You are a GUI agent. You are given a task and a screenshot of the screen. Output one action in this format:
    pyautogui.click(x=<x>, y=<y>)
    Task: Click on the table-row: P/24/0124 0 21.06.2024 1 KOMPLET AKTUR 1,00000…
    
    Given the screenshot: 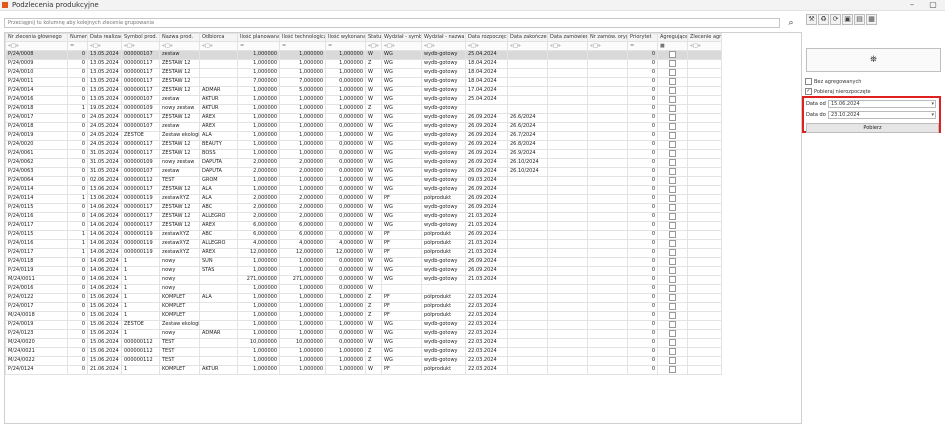 What is the action you would take?
    pyautogui.click(x=363, y=369)
    